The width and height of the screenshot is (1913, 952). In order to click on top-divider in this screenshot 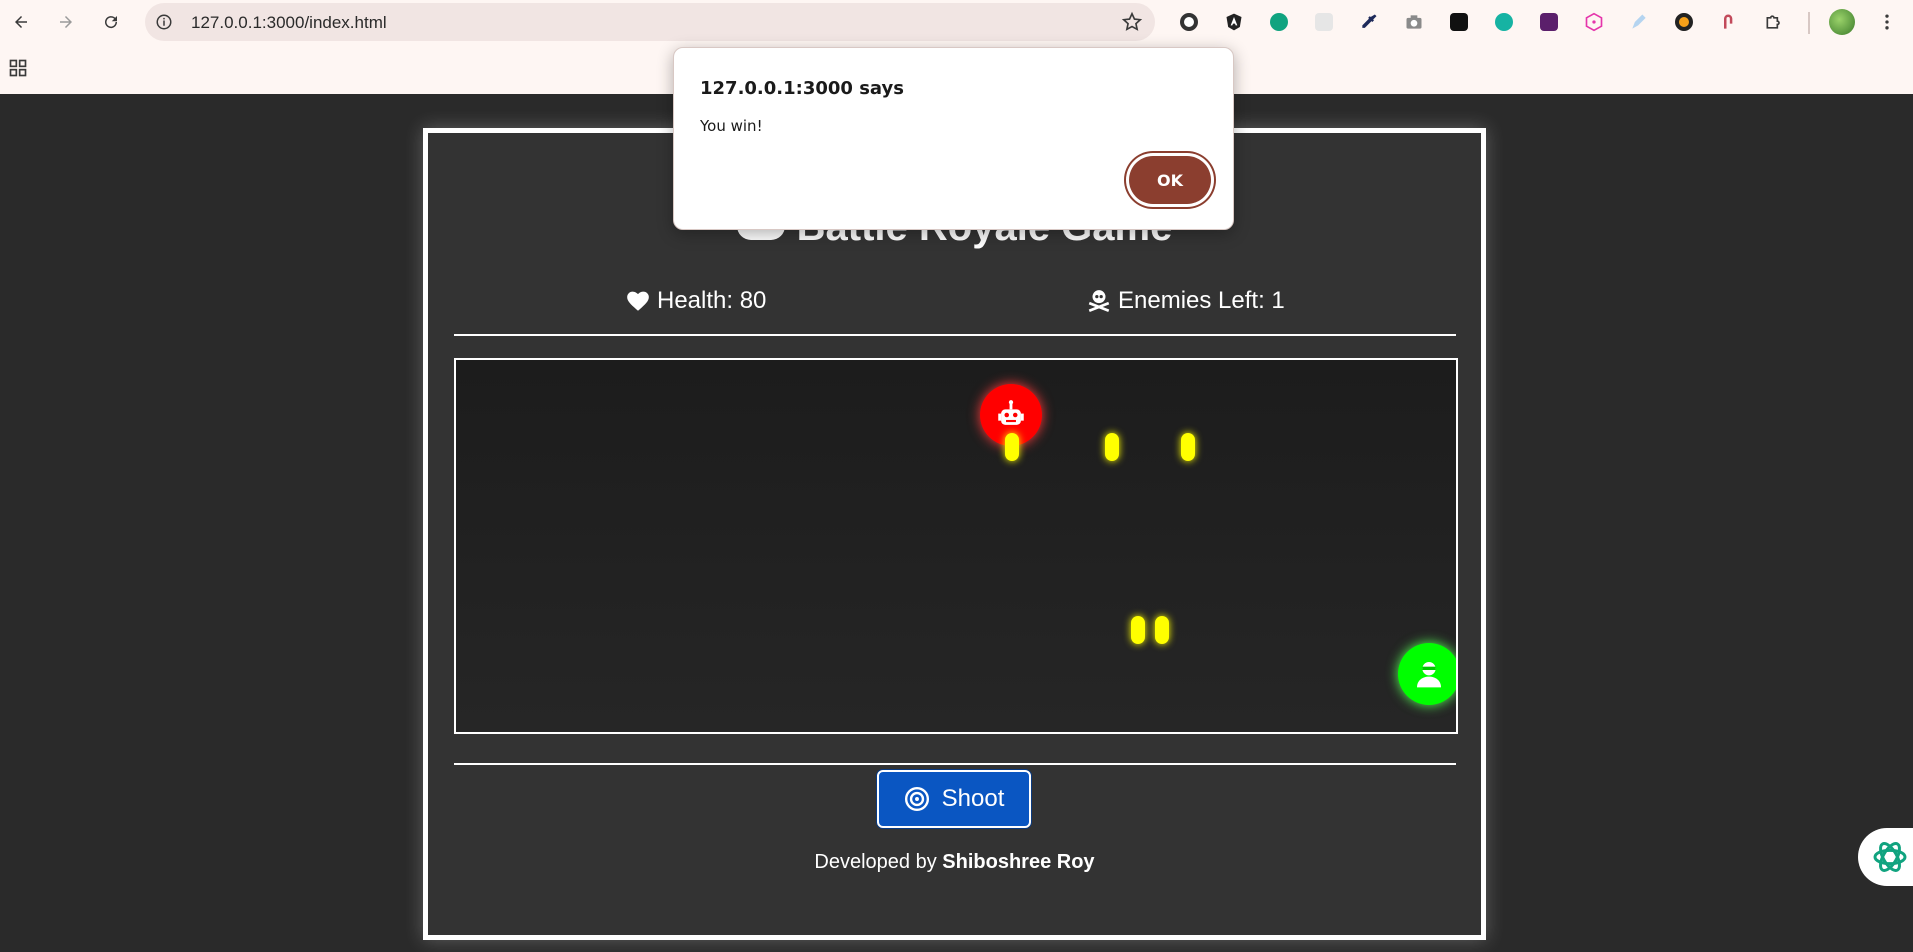, I will do `click(955, 335)`.